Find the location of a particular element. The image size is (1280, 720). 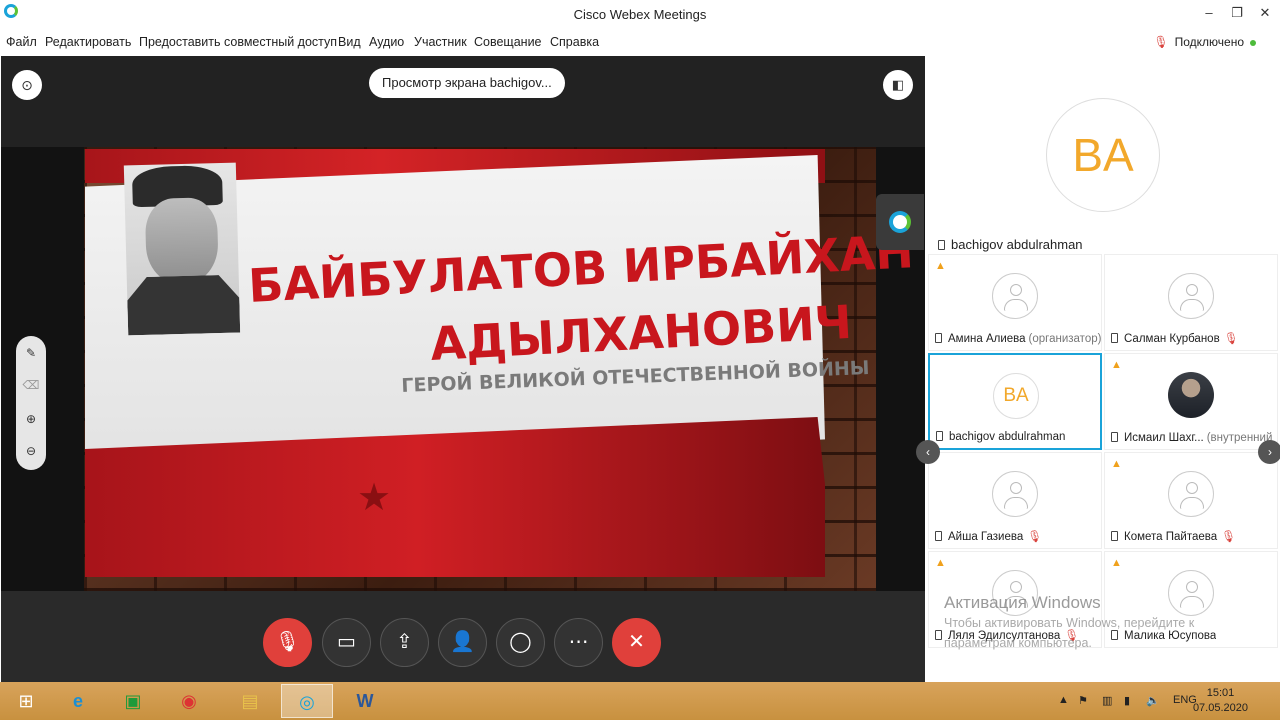

start-button: ⊞ is located at coordinates (26, 701).